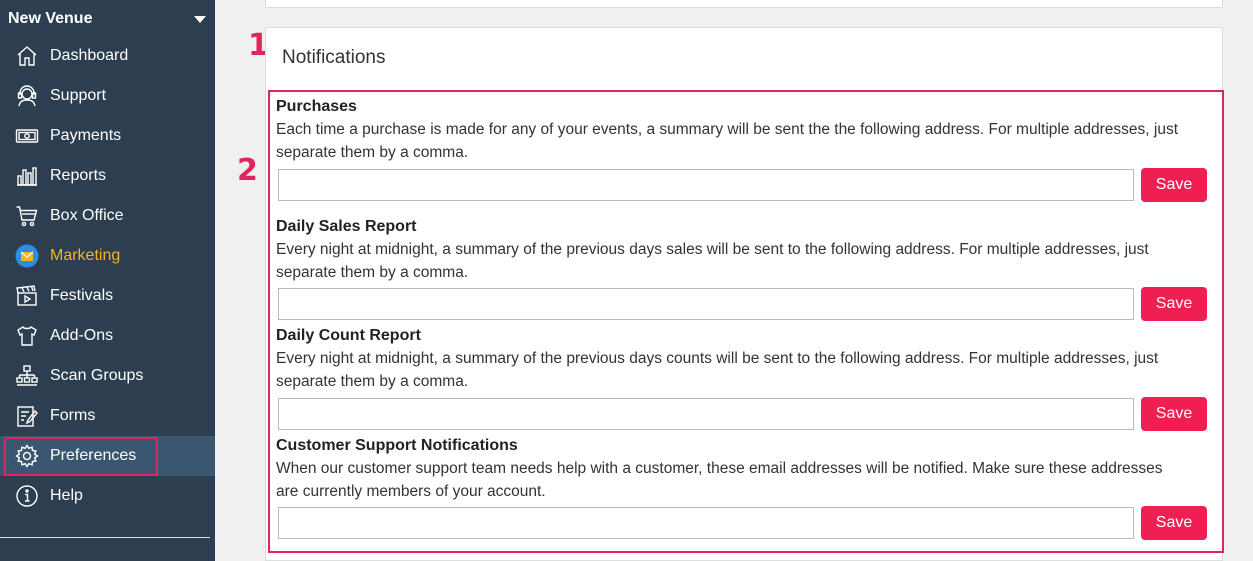  I want to click on step-marker-2: 2, so click(247, 170).